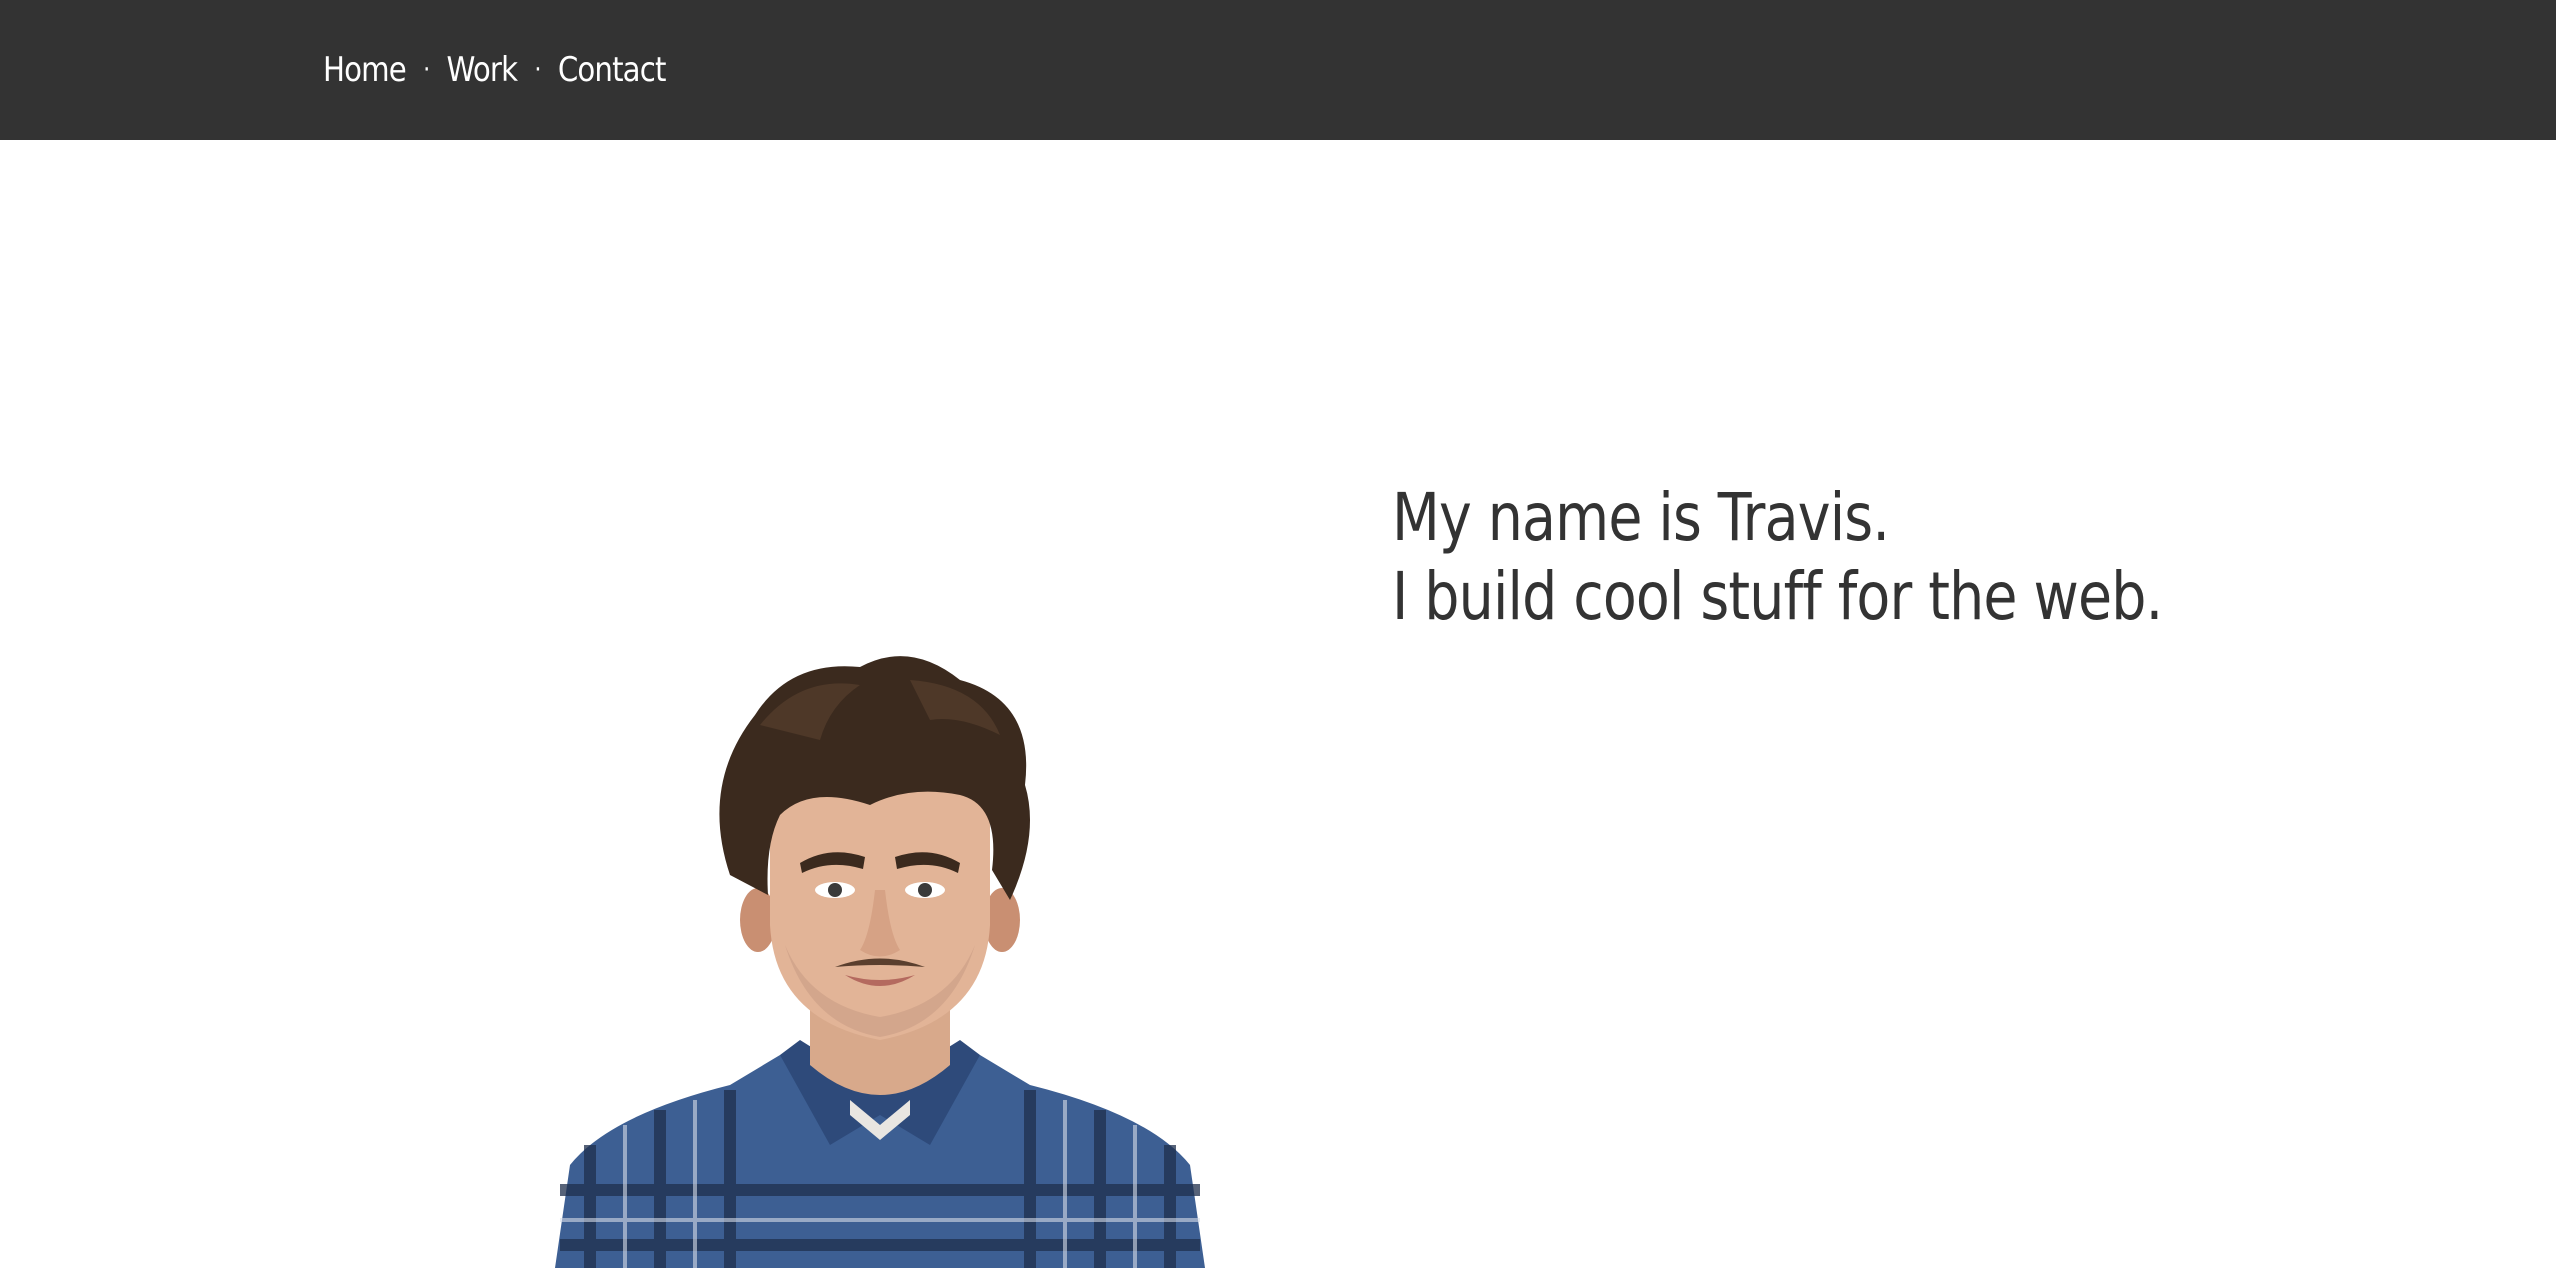  Describe the element at coordinates (365, 70) in the screenshot. I see `nav-link-home: Home` at that location.